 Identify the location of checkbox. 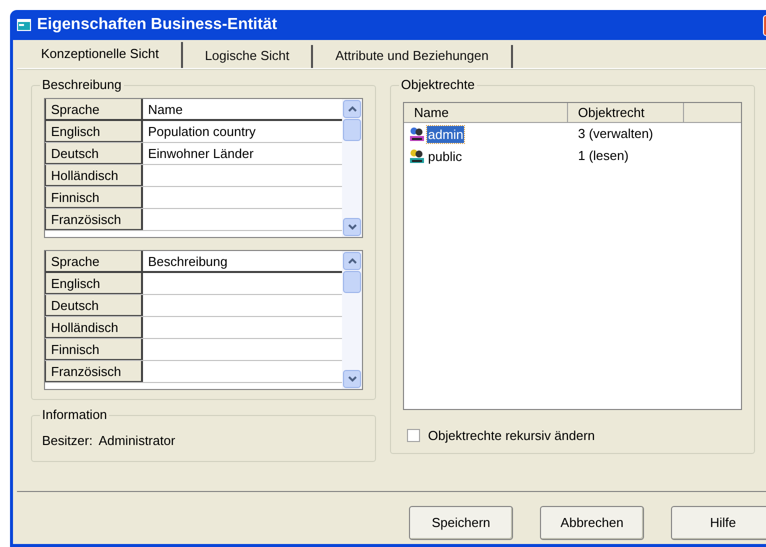
(413, 435).